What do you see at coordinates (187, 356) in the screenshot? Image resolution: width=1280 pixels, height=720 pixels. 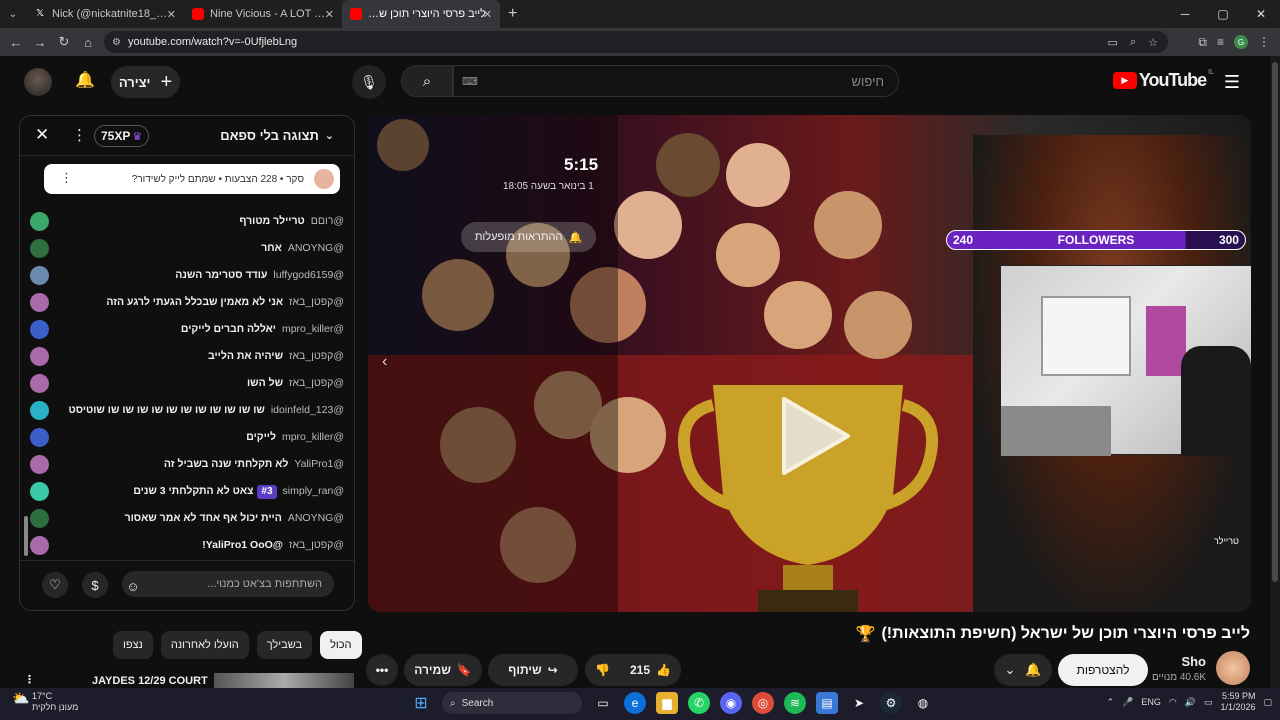 I see `chat-message: @קפטן_באז שיהיה את הלייב` at bounding box center [187, 356].